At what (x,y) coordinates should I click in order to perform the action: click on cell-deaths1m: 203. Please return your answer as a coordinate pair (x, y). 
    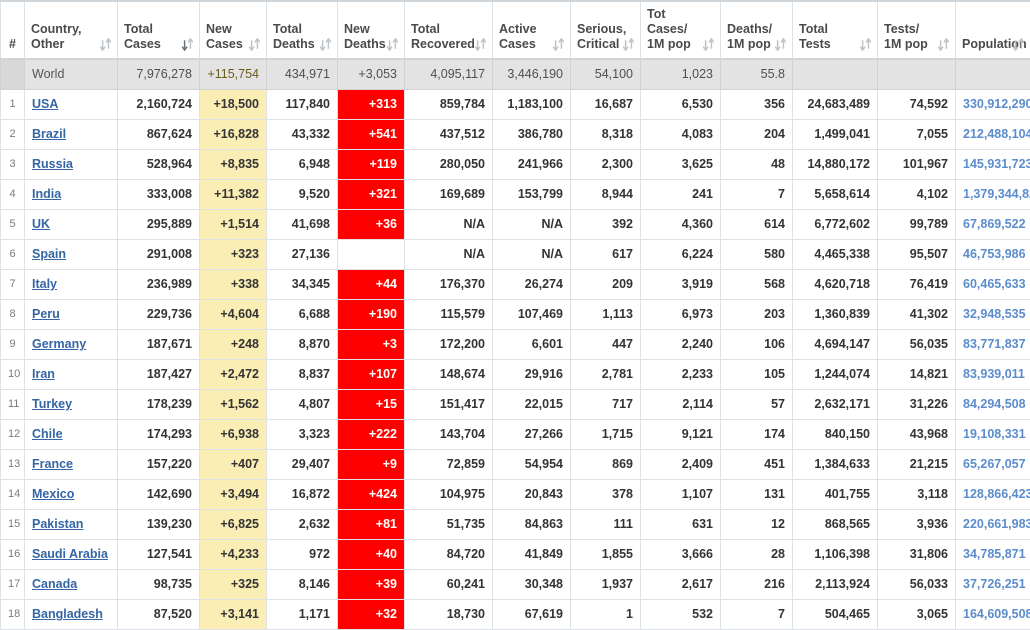
    Looking at the image, I should click on (757, 314).